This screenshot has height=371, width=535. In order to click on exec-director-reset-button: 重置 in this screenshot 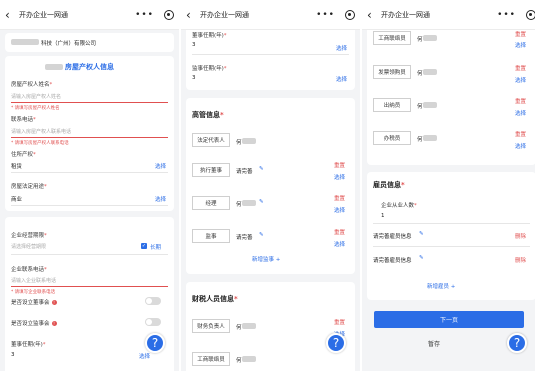, I will do `click(339, 165)`.